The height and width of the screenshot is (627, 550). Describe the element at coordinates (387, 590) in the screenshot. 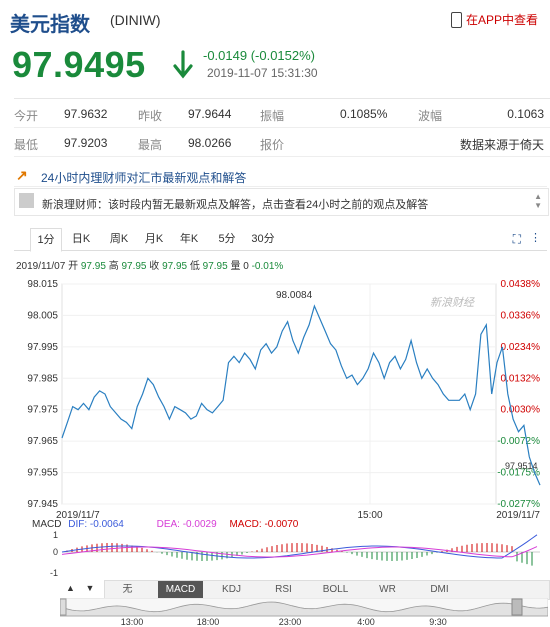

I see `tab-indicator-wr: WR` at that location.